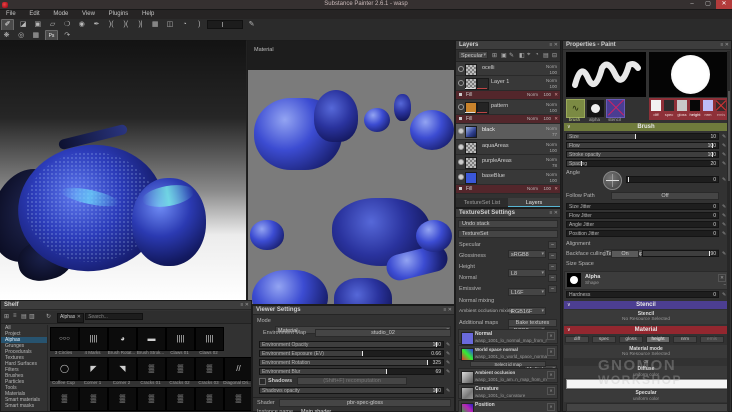  I want to click on path-close-icon: )|, so click(140, 25).